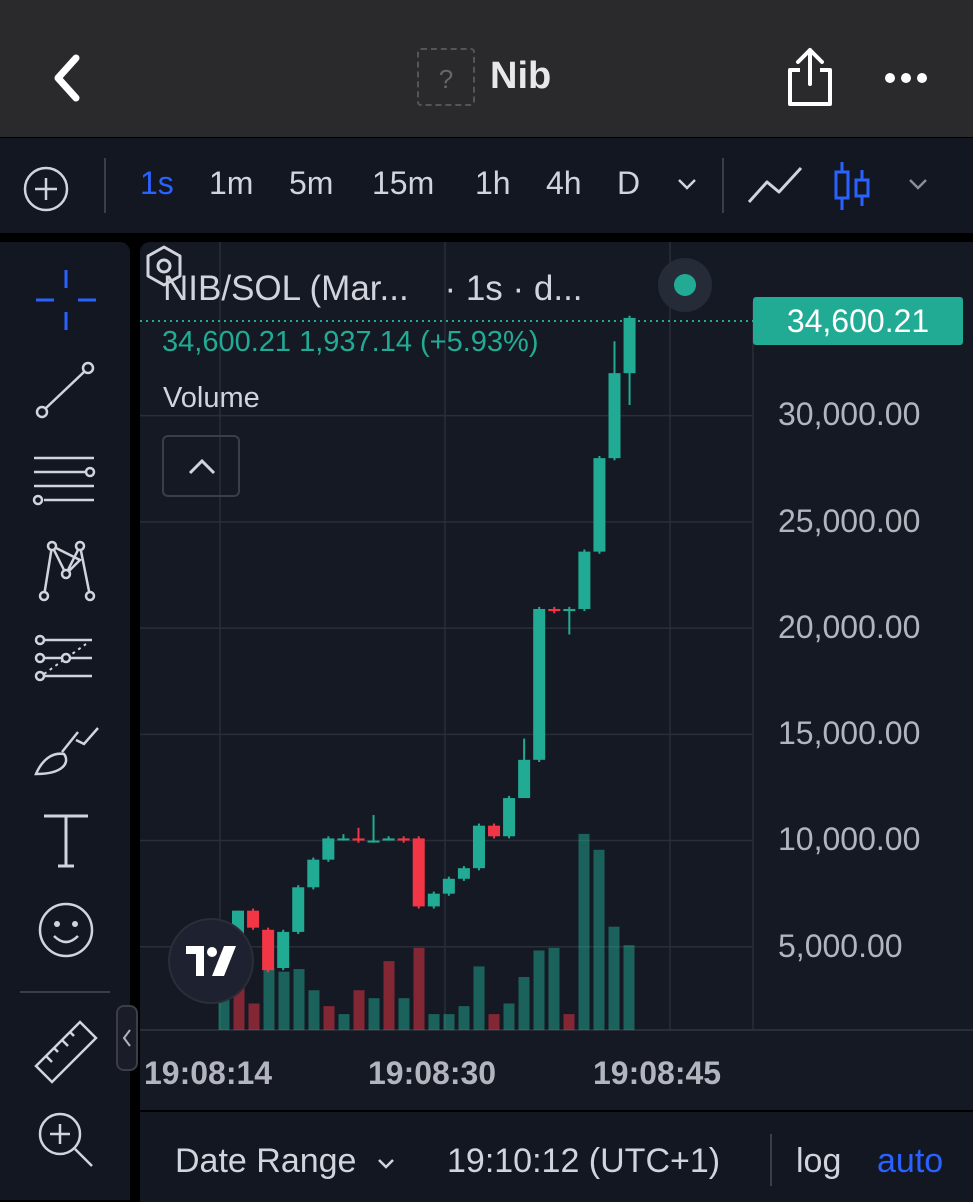 The width and height of the screenshot is (973, 1202). I want to click on more-horizontal-icon, so click(908, 78).